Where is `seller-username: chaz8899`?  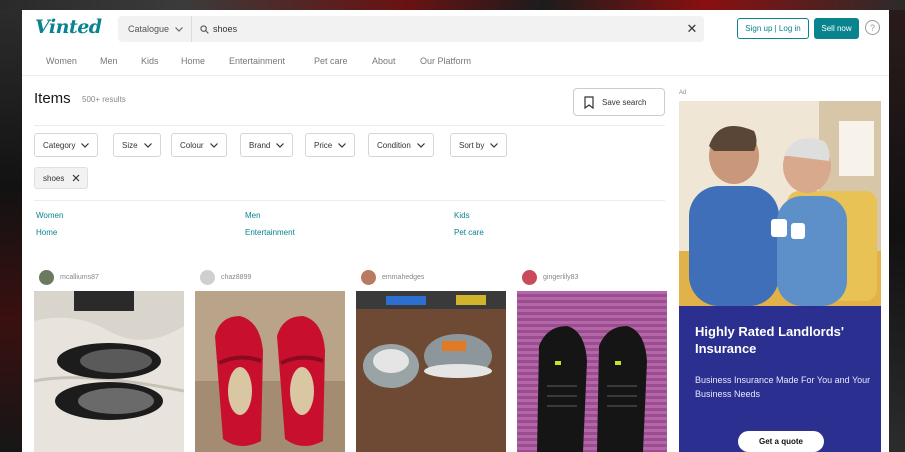
seller-username: chaz8899 is located at coordinates (236, 277).